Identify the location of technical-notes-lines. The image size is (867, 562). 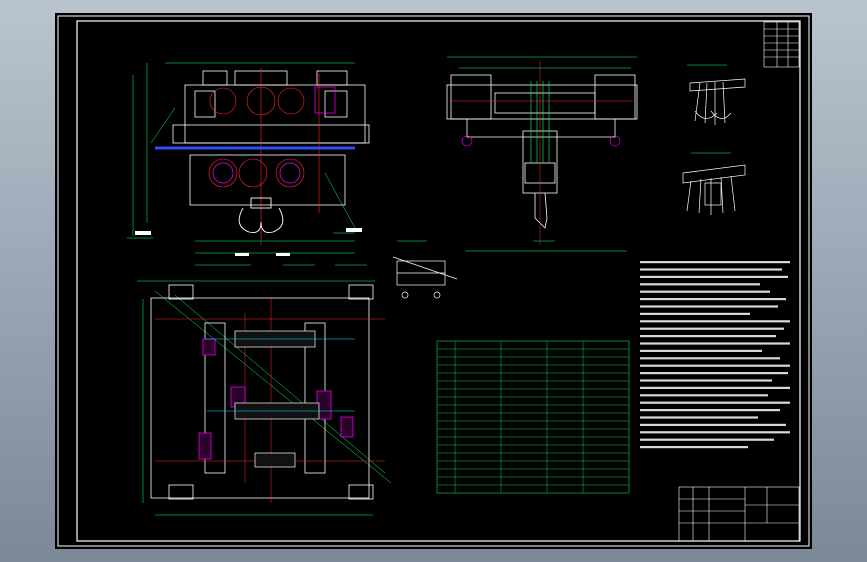
(715, 355).